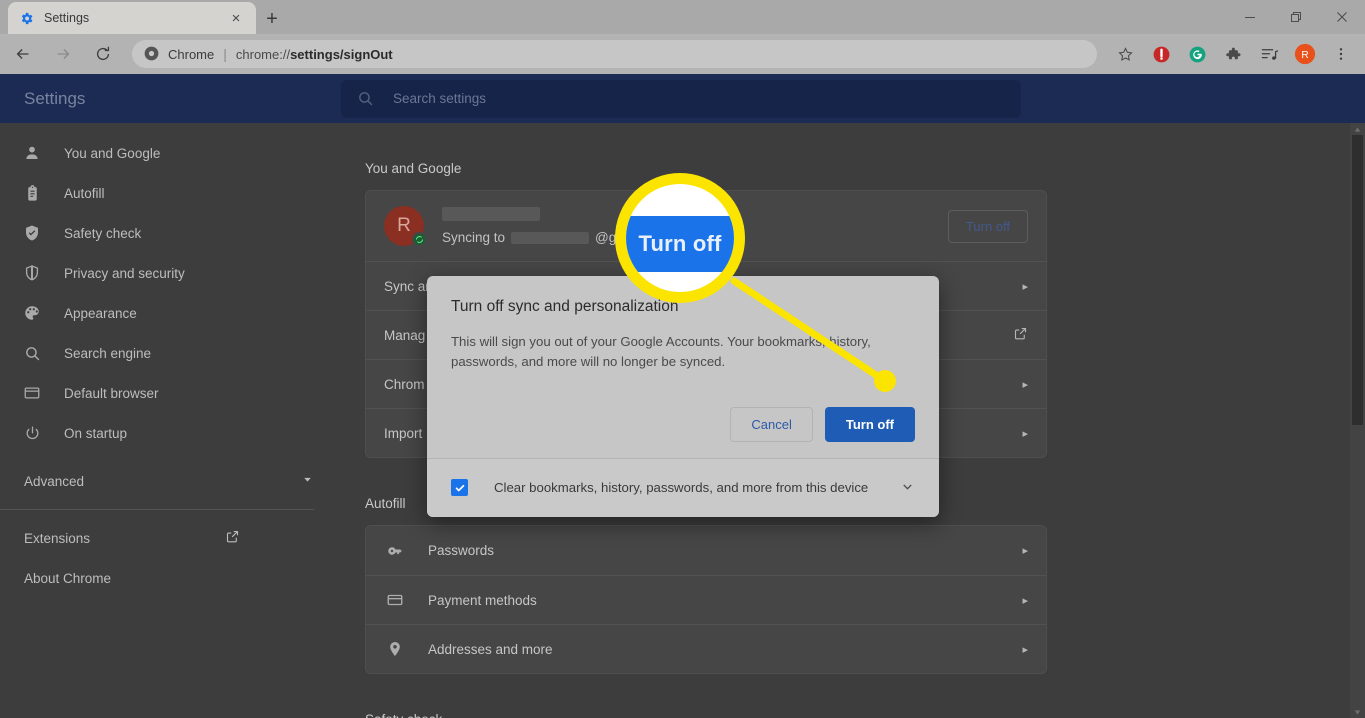 The image size is (1365, 718). I want to click on row-label: Addresses and more, so click(490, 649).